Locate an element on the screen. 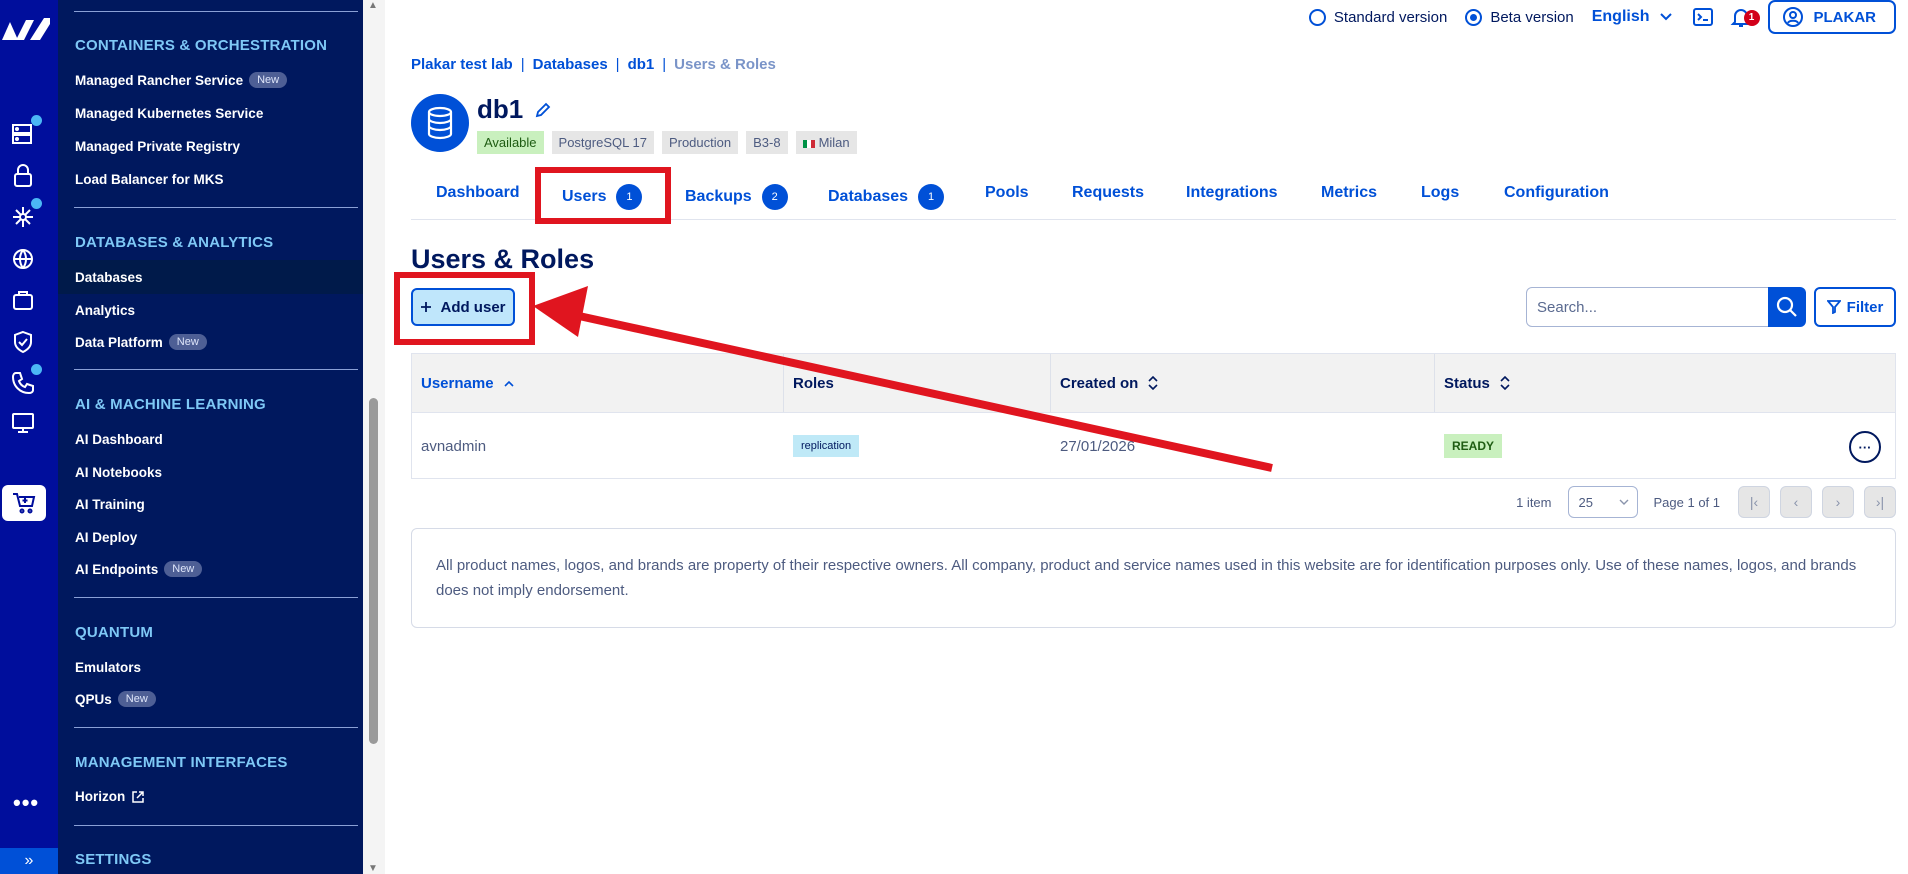 This screenshot has height=874, width=1908. scrollbar-thumb is located at coordinates (373, 571).